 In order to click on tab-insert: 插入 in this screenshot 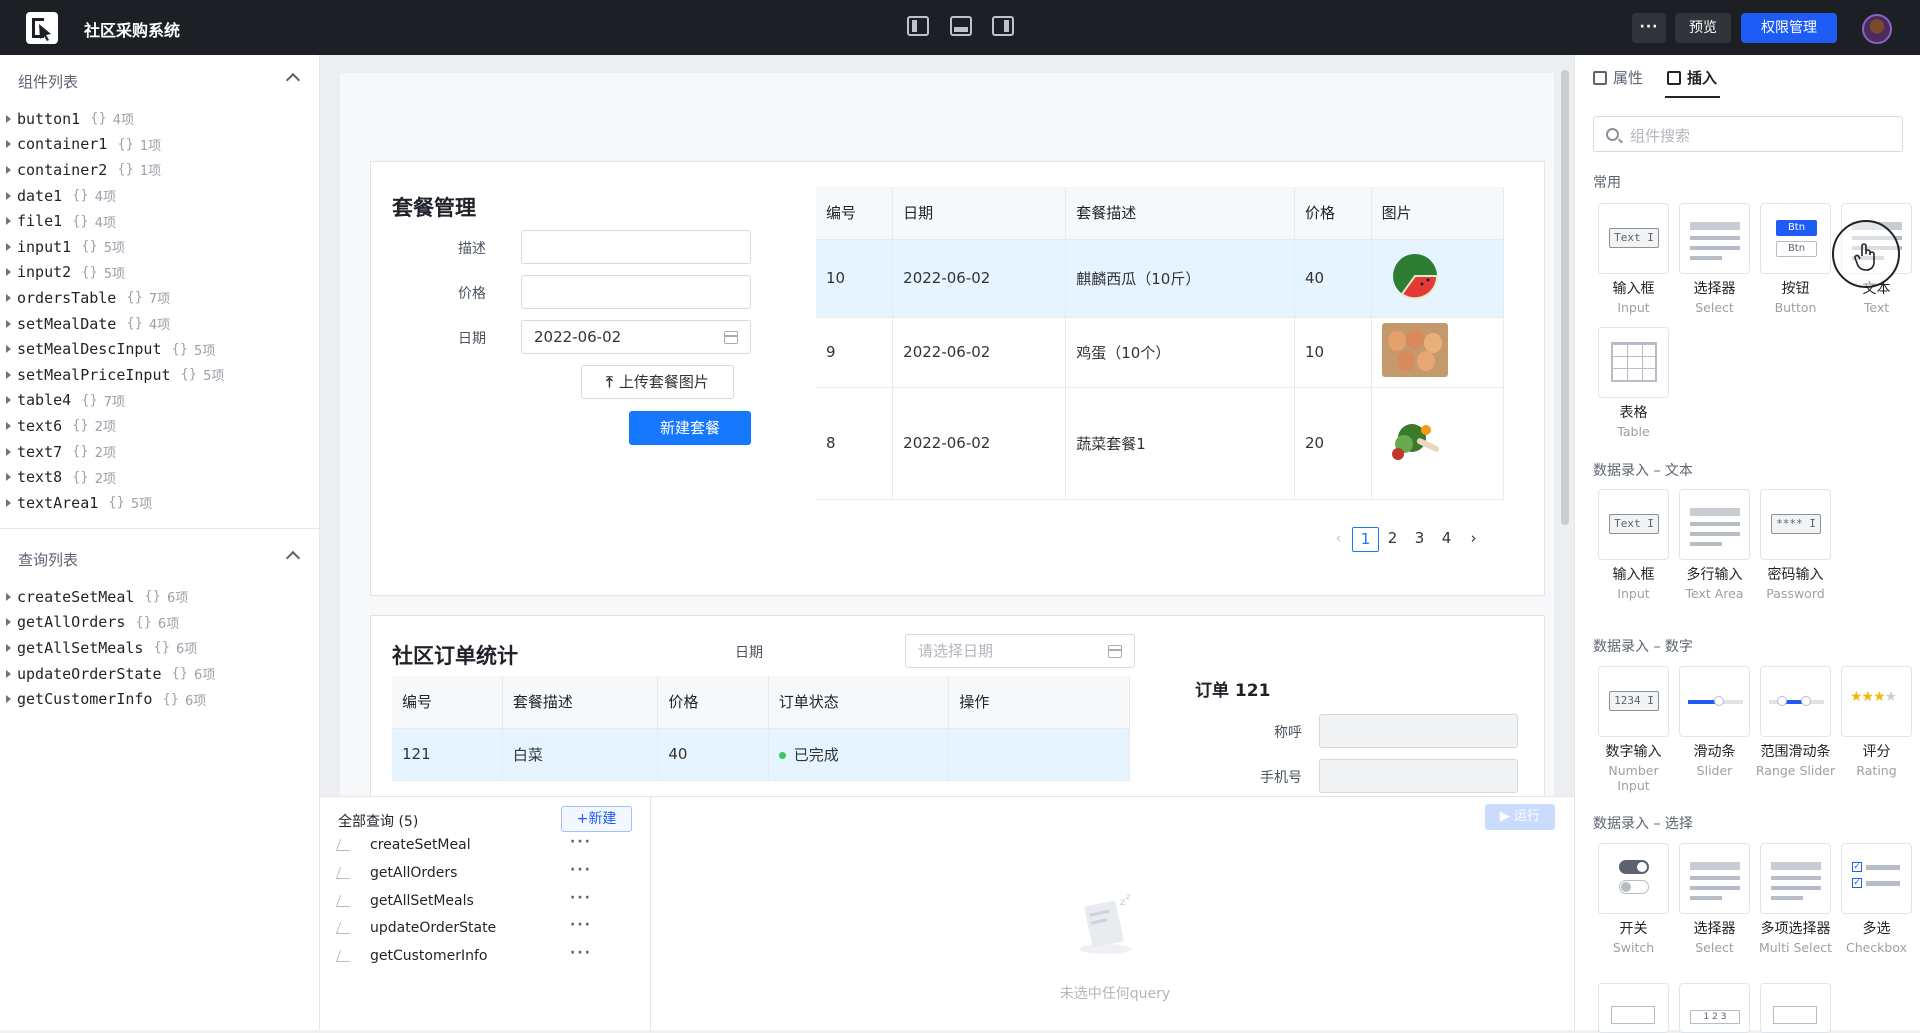, I will do `click(1692, 77)`.